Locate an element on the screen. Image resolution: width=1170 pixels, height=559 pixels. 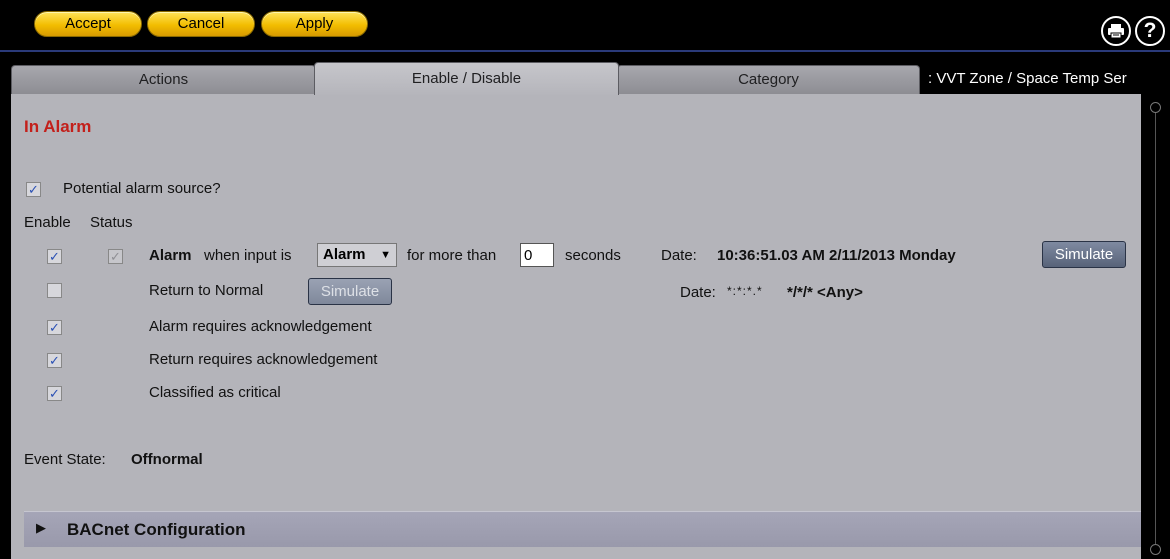
seconds-input is located at coordinates (537, 255).